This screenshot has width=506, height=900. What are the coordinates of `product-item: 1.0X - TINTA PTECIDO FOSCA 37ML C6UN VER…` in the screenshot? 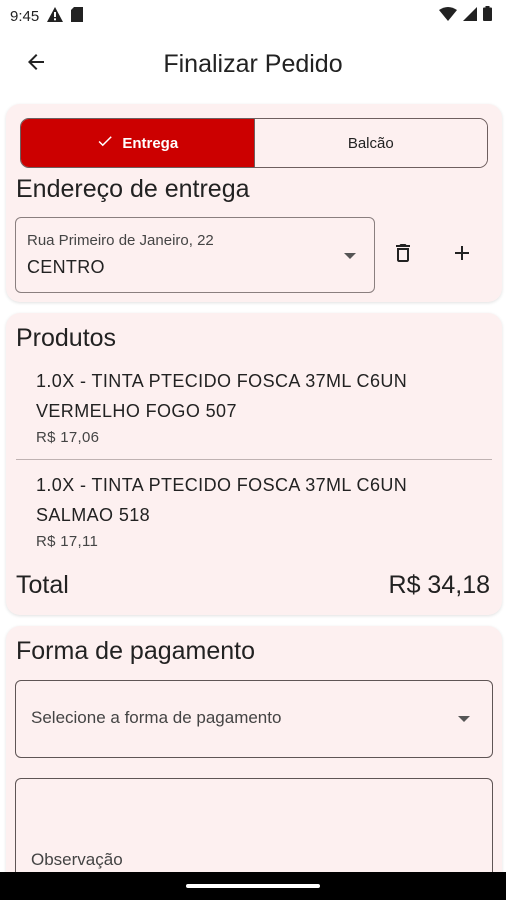 It's located at (261, 406).